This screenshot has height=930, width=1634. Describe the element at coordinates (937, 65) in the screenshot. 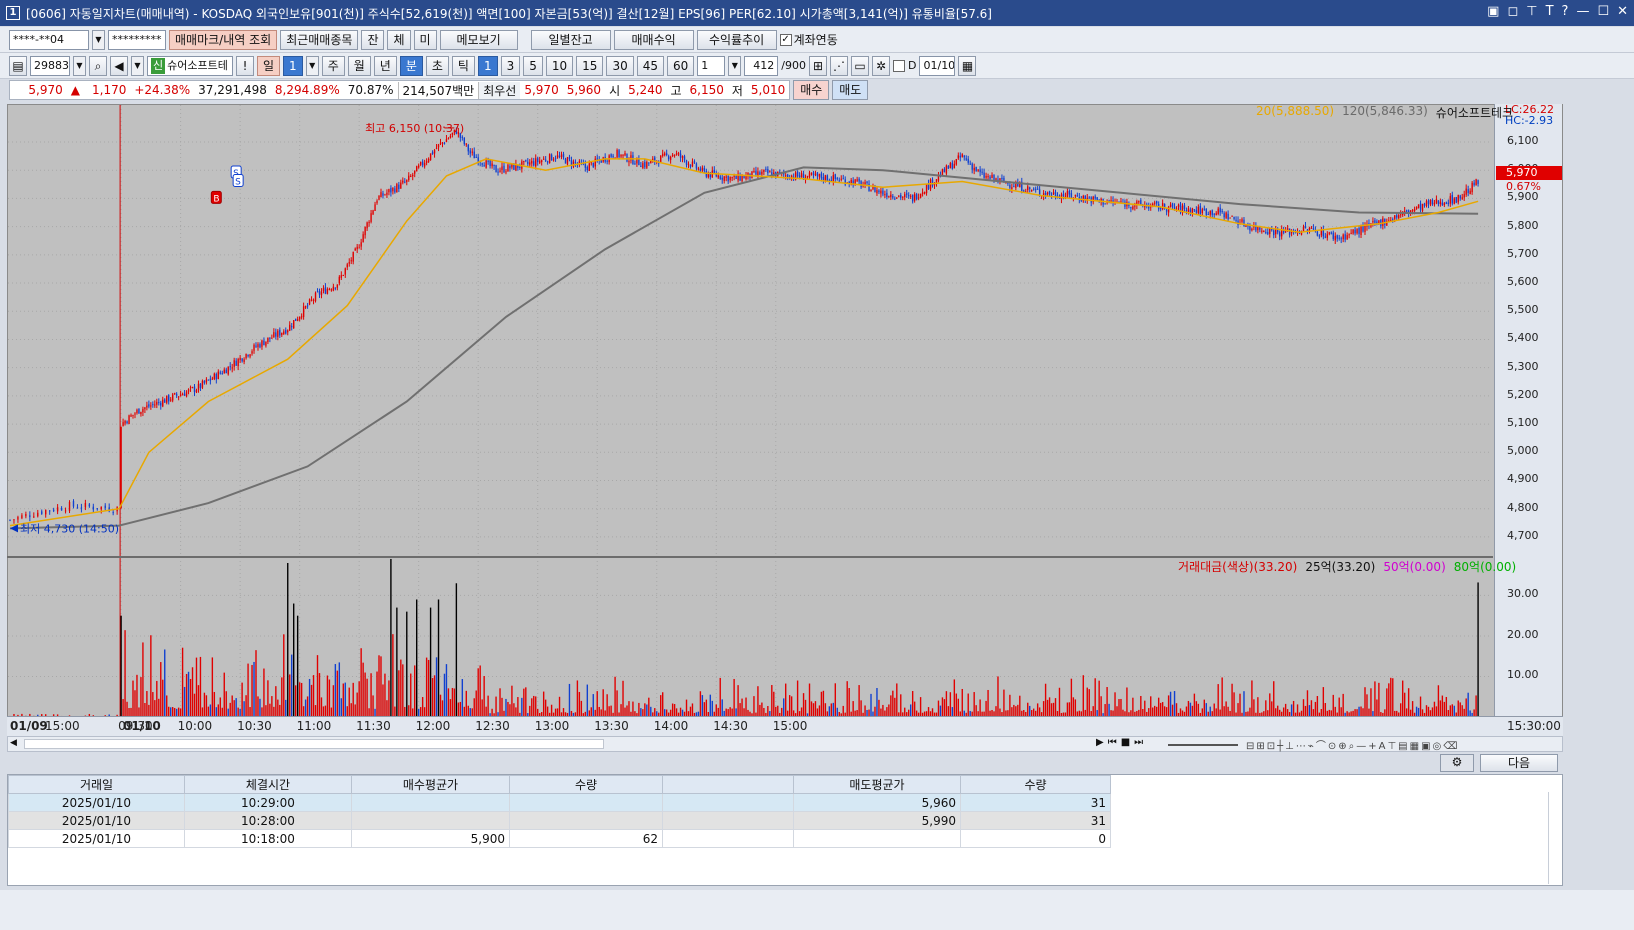

I see `date-input: 01/10` at that location.